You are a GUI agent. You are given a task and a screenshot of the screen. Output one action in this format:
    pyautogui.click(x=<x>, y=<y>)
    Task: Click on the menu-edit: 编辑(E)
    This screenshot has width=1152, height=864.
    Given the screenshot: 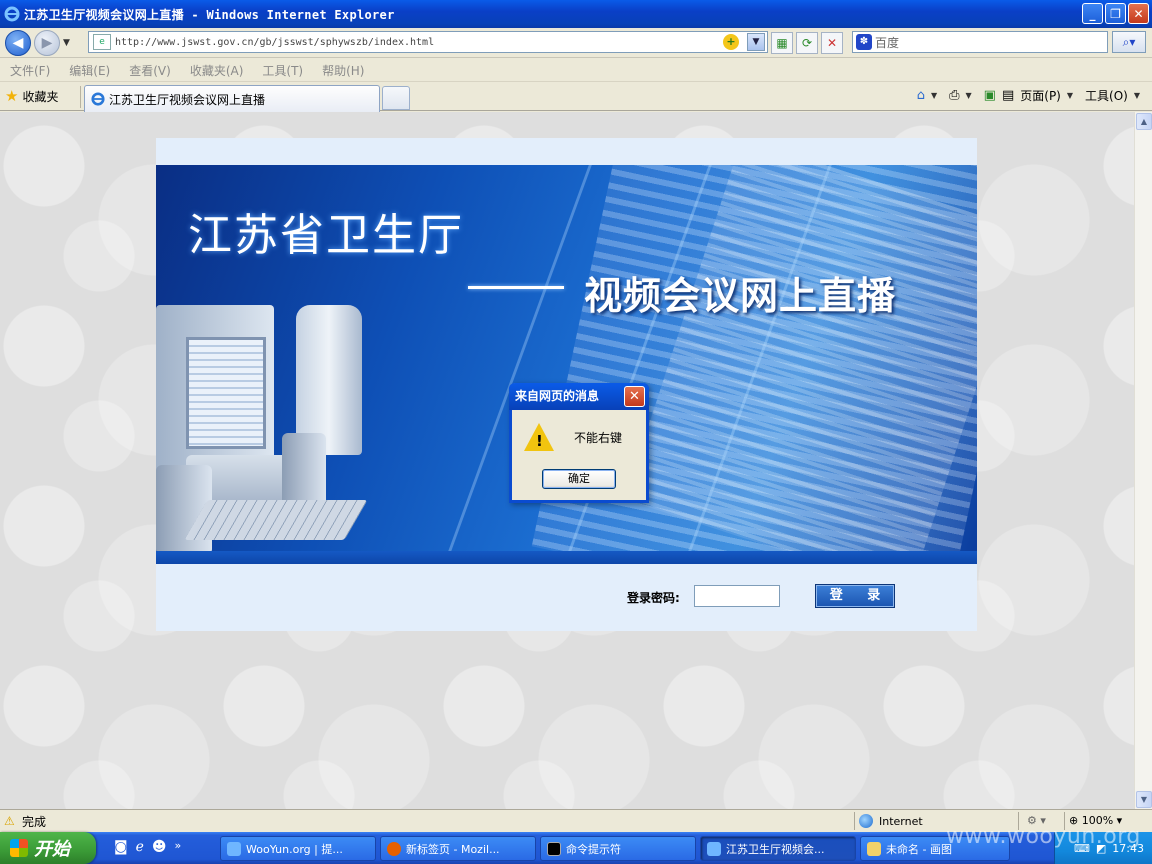 What is the action you would take?
    pyautogui.click(x=89, y=70)
    